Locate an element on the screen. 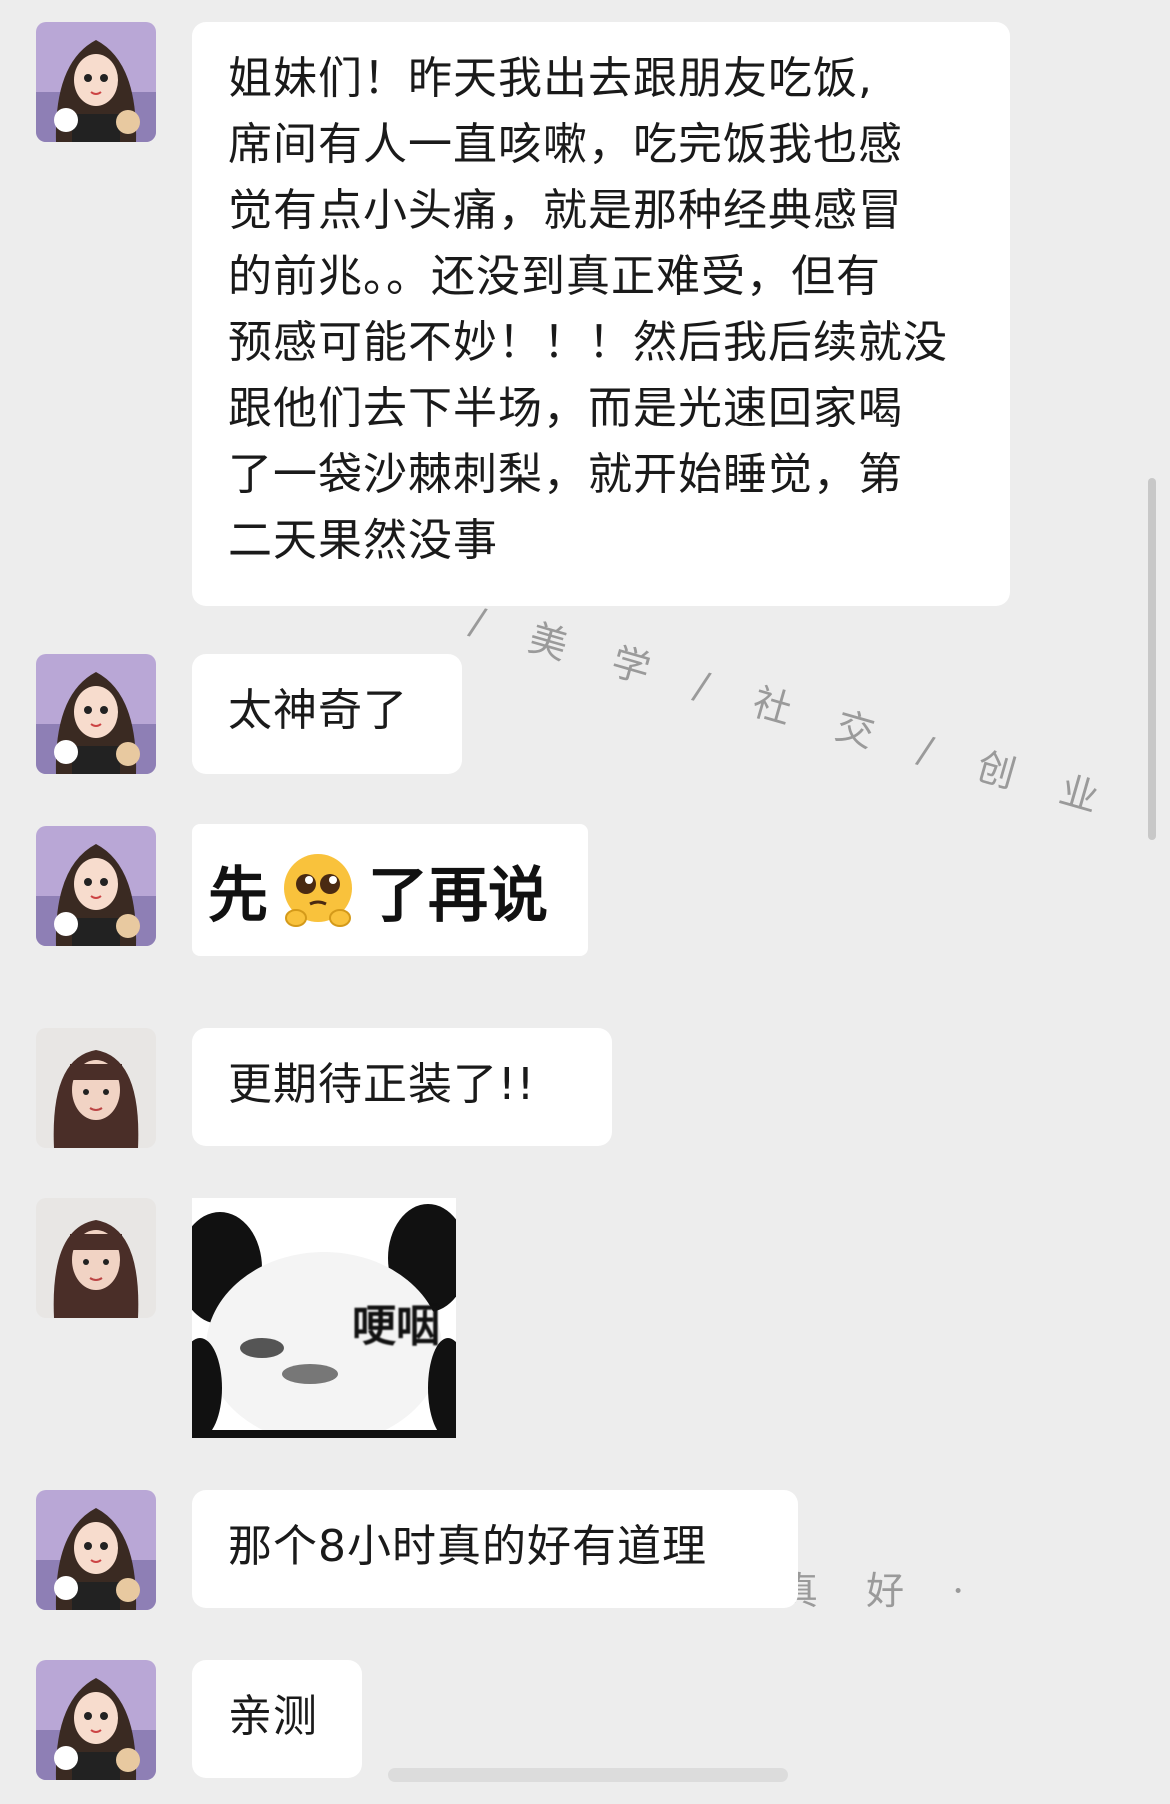 Image resolution: width=1170 pixels, height=1804 pixels. emoji-message-bubble: 先 了再说 is located at coordinates (390, 890).